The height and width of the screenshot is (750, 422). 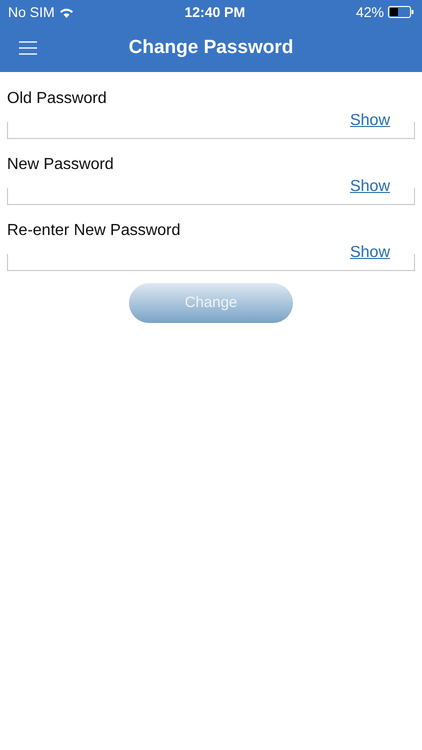 I want to click on carrier-text: No SIM, so click(x=31, y=12).